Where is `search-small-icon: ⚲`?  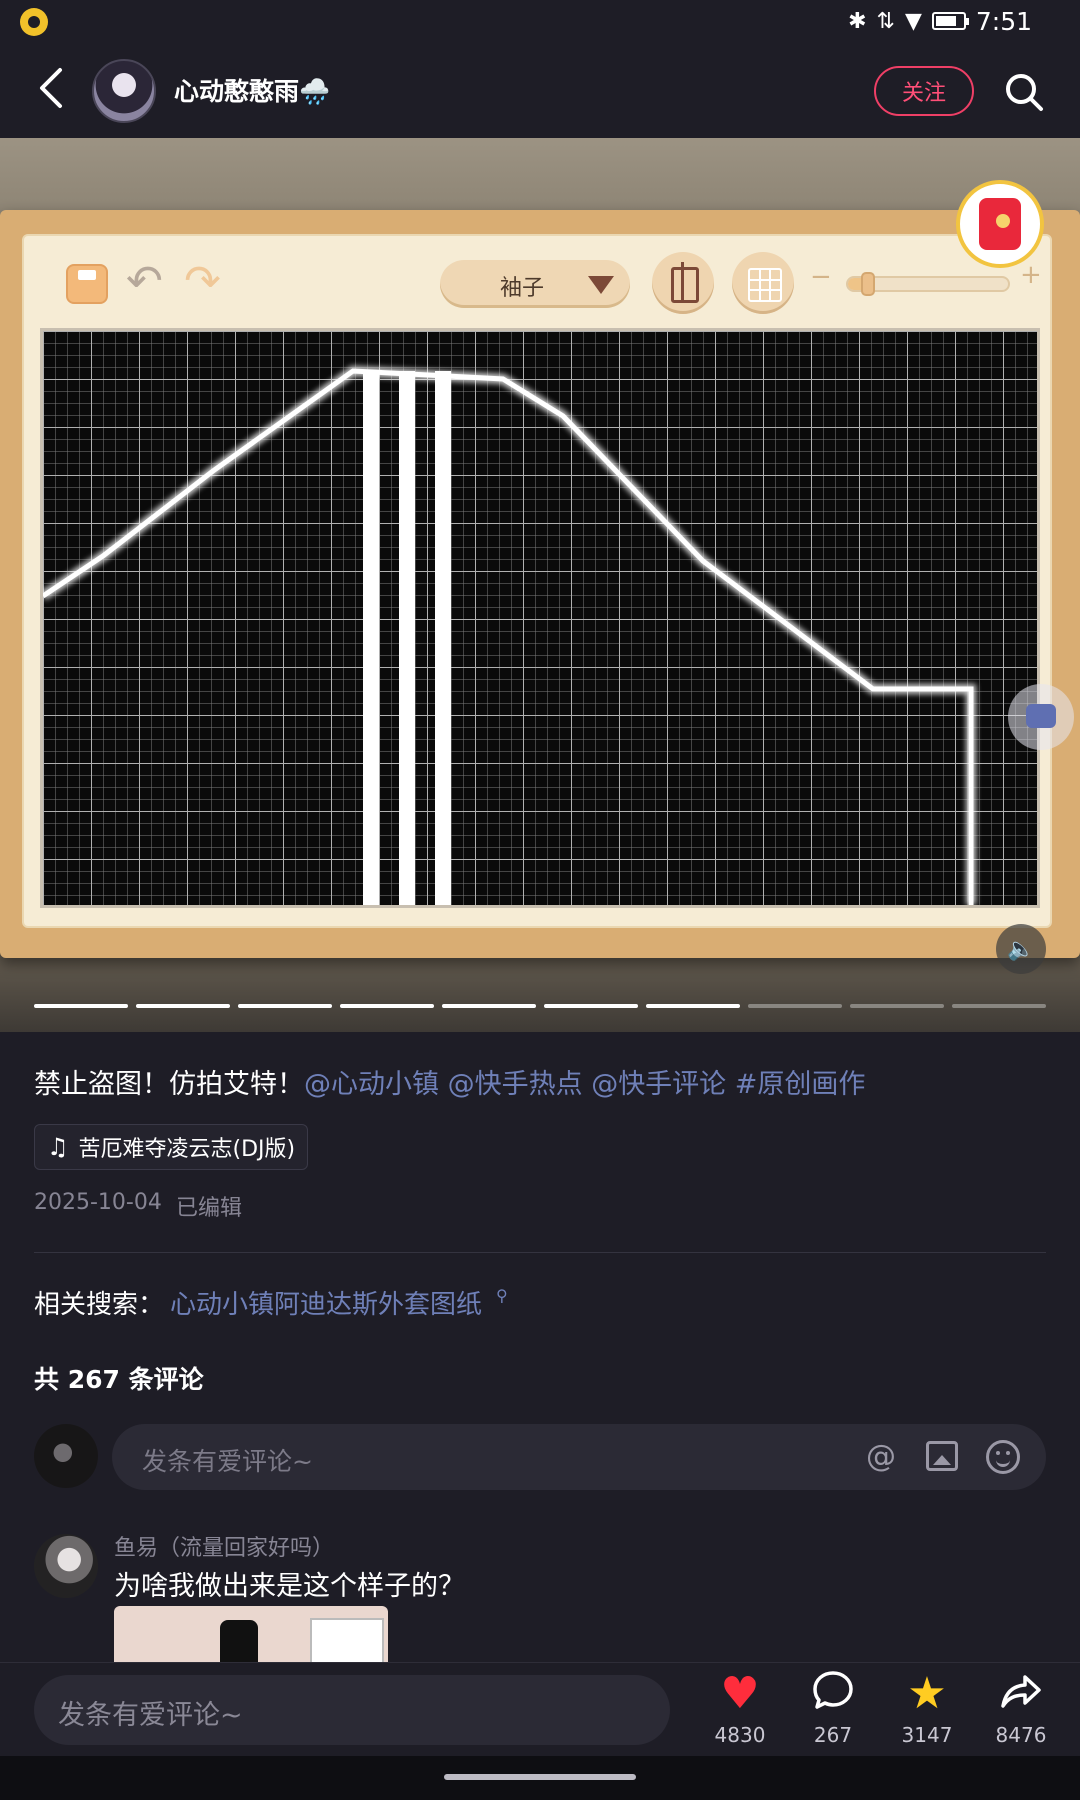
search-small-icon: ⚲ is located at coordinates (502, 1295).